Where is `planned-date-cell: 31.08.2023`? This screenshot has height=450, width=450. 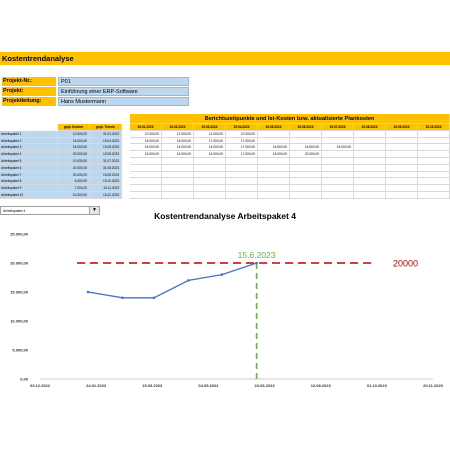 planned-date-cell: 31.08.2023 is located at coordinates (106, 168).